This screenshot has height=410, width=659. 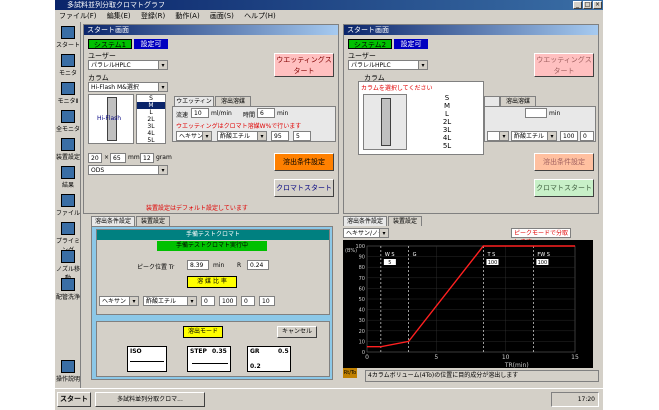 What do you see at coordinates (128, 65) in the screenshot?
I see `user-select: パラレルHPLC` at bounding box center [128, 65].